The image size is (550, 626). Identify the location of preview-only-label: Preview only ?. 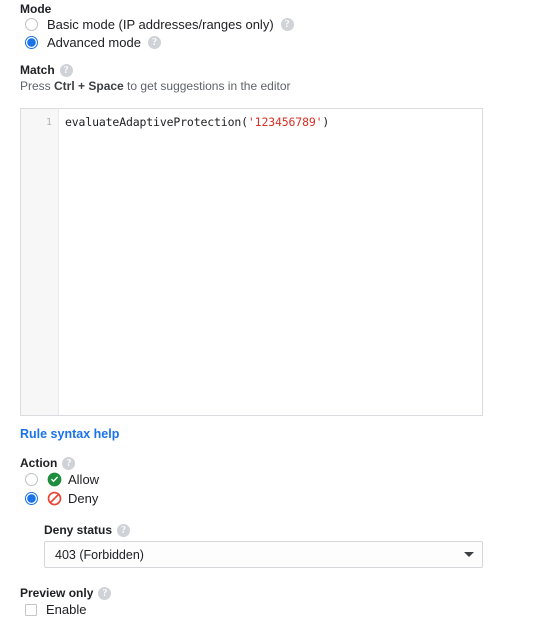
(66, 593).